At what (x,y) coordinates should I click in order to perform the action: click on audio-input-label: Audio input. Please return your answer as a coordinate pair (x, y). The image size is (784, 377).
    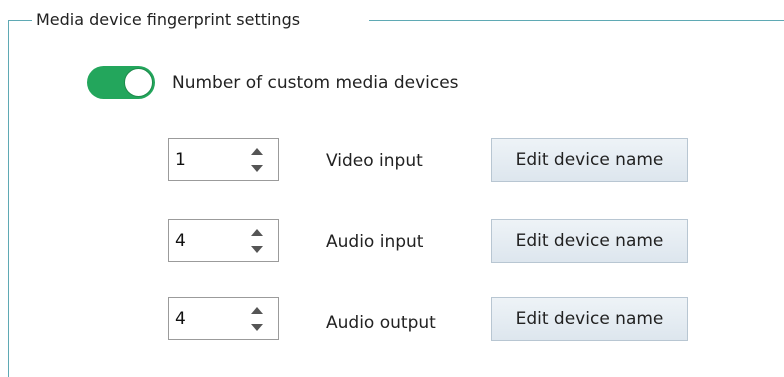
    Looking at the image, I should click on (375, 242).